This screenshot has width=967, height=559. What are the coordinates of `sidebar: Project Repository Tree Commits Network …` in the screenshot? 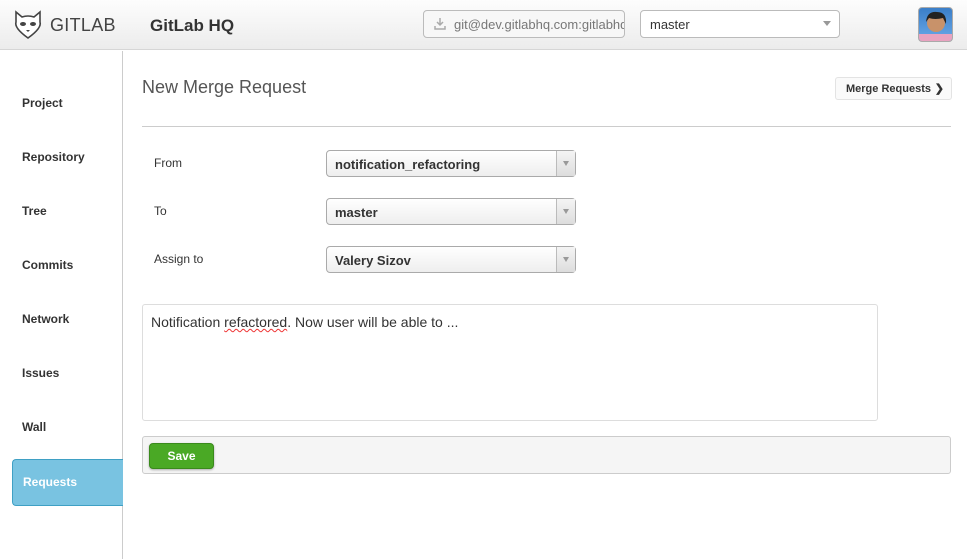 It's located at (61, 305).